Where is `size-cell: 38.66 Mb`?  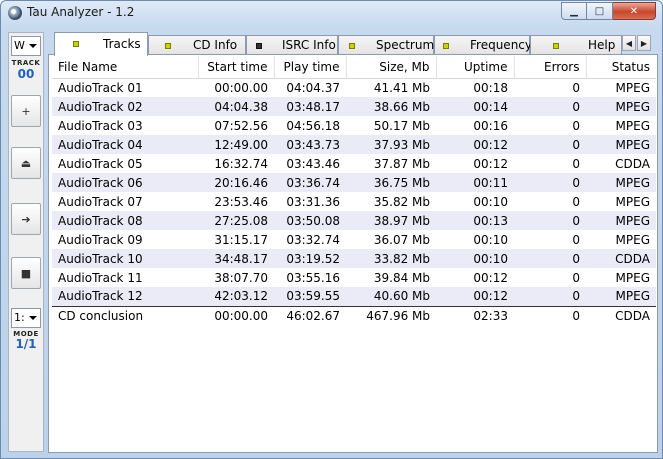 size-cell: 38.66 Mb is located at coordinates (391, 106).